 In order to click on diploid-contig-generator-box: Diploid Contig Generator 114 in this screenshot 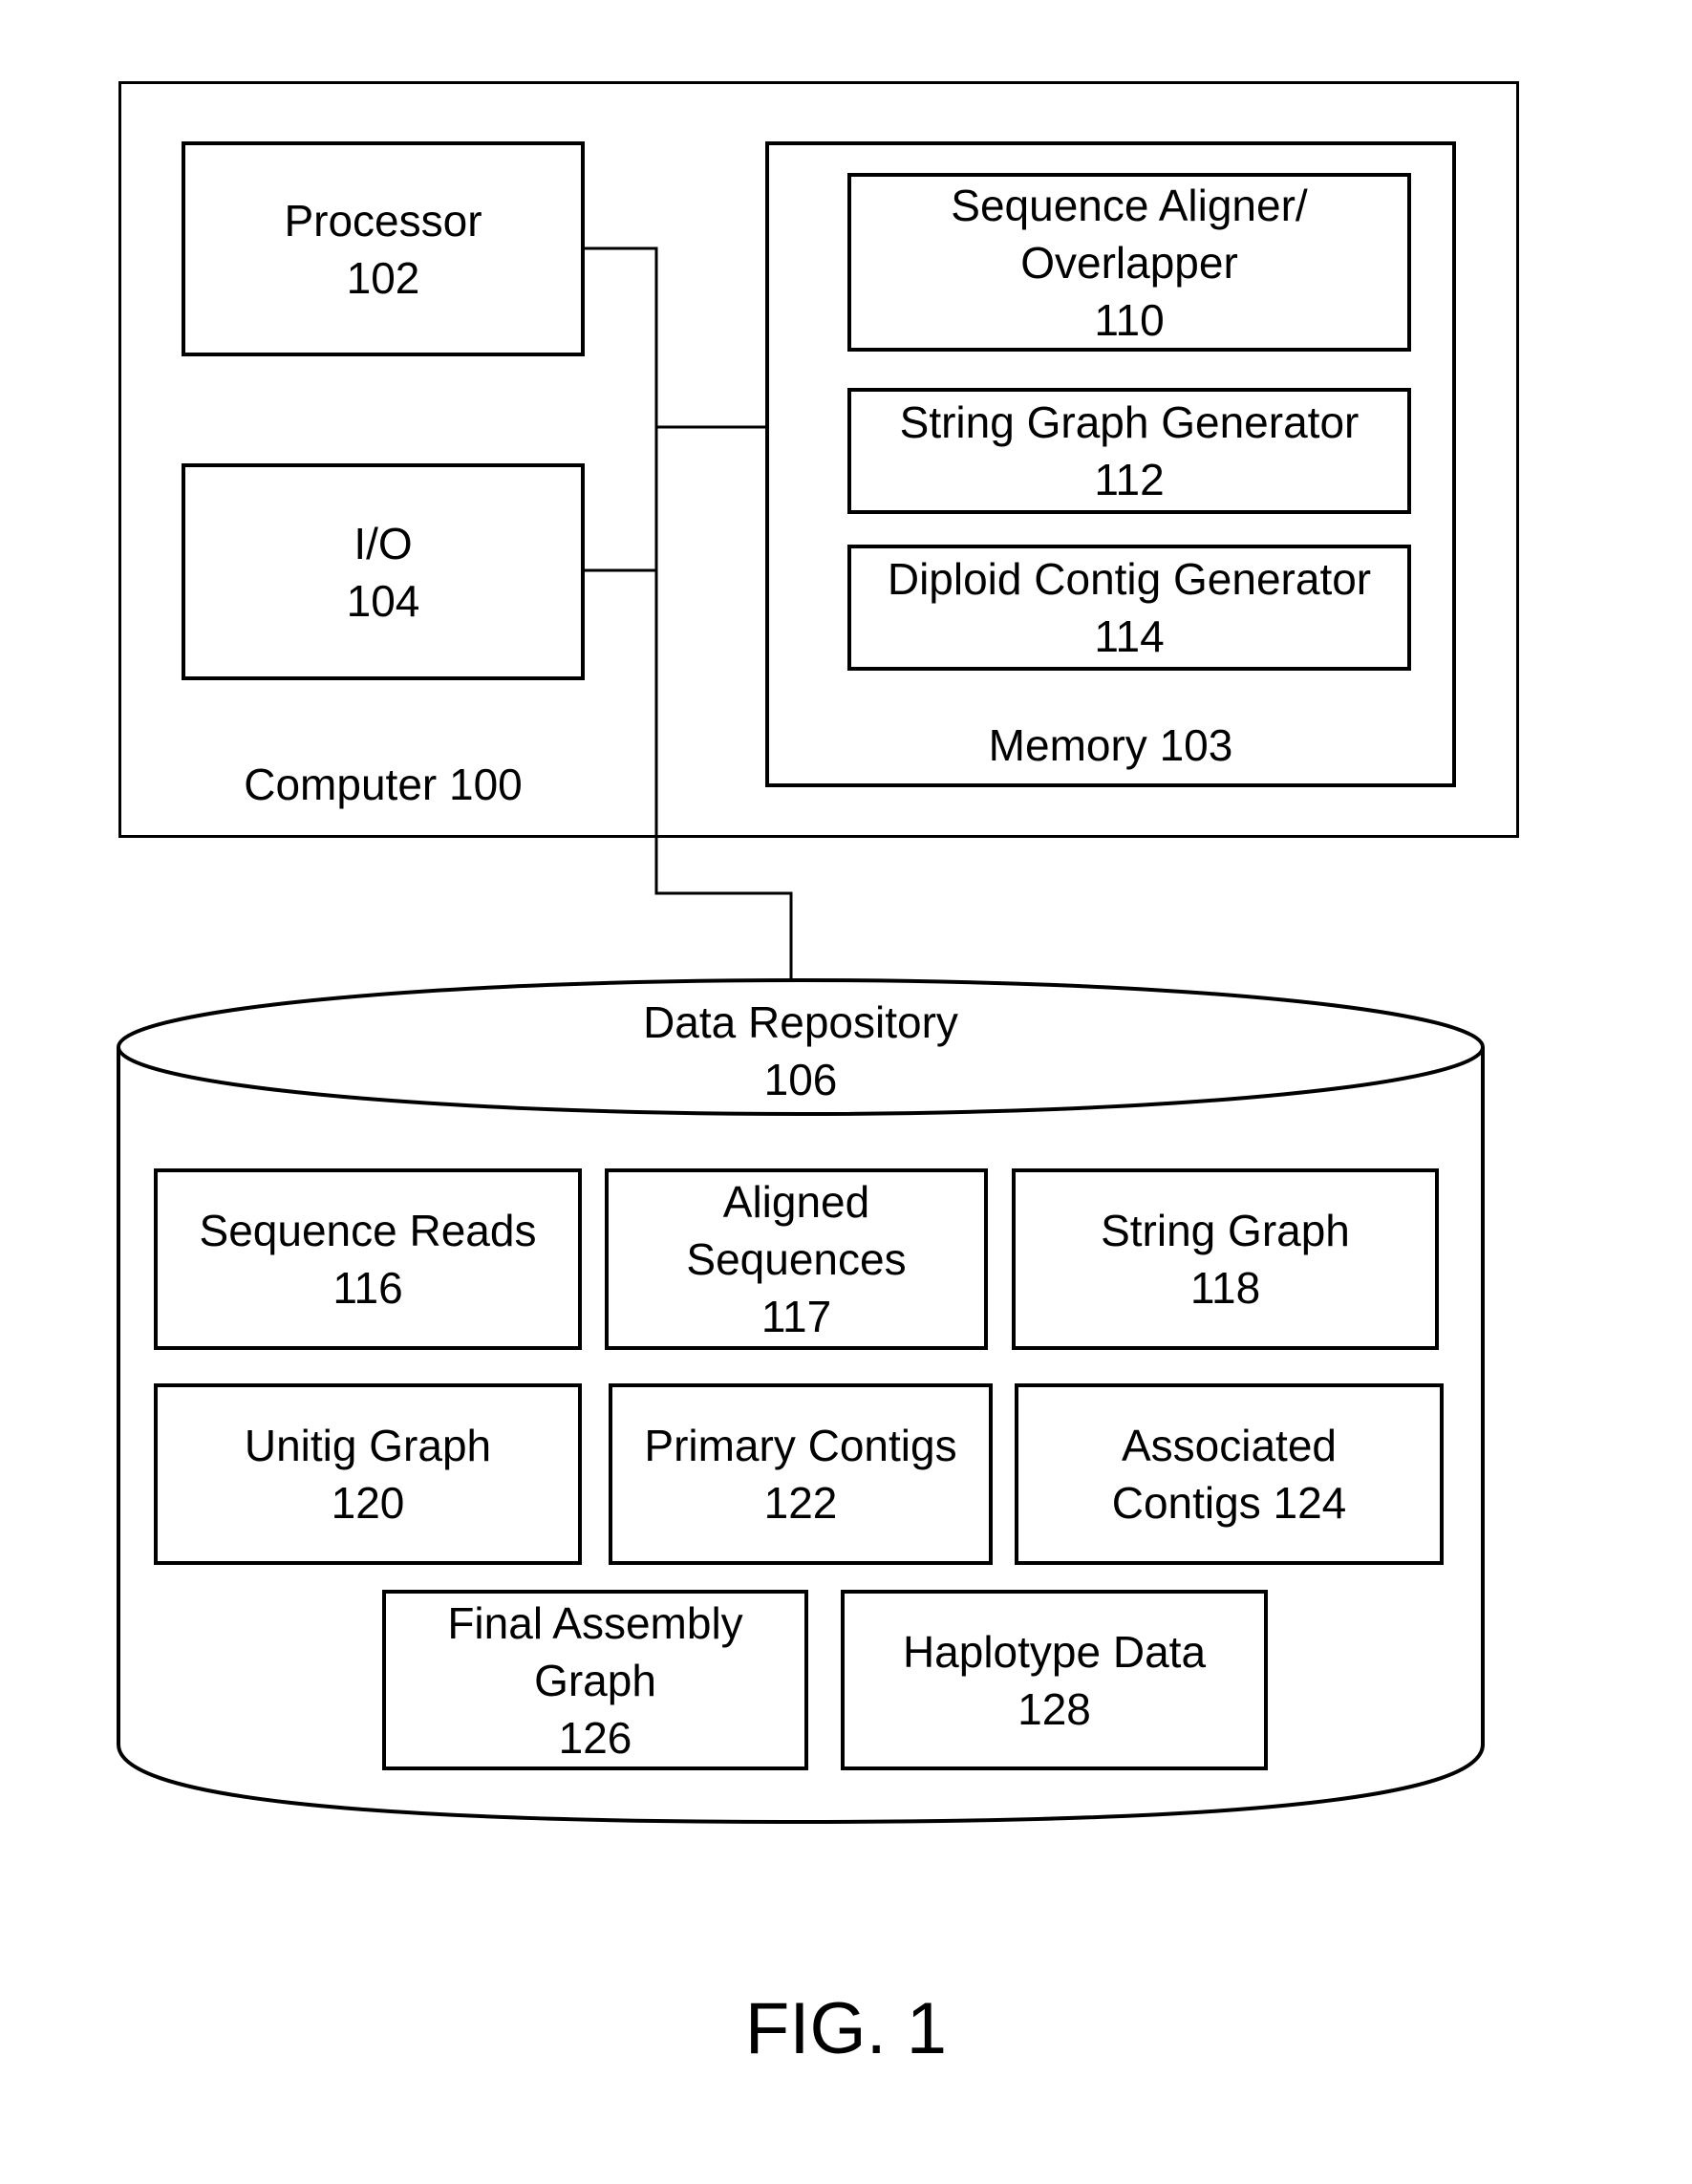, I will do `click(1129, 608)`.